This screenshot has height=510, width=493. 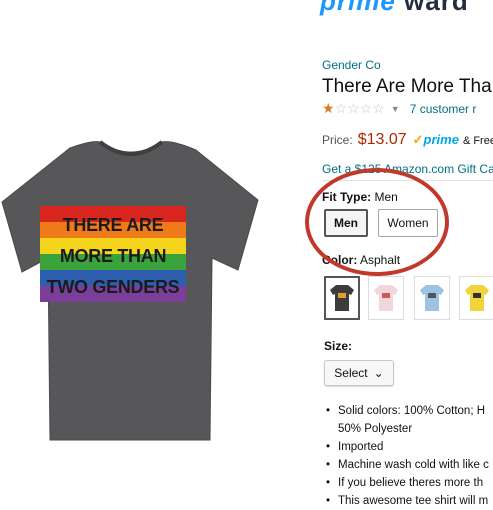 I want to click on free-shipping-text: & Free, so click(x=478, y=141).